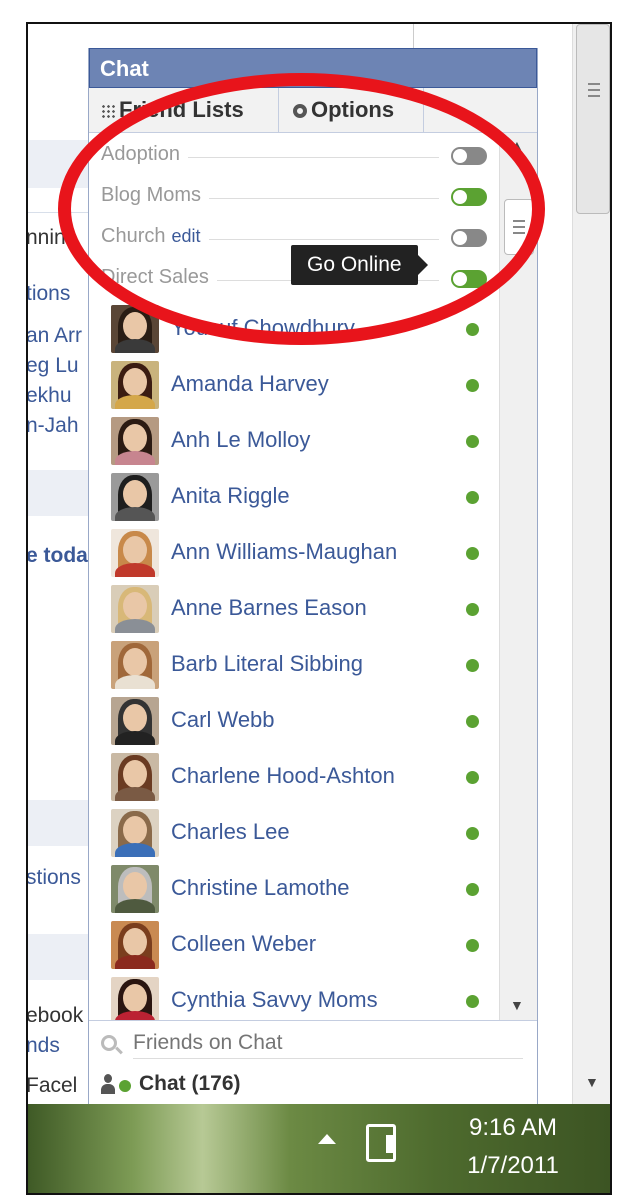  What do you see at coordinates (49, 294) in the screenshot?
I see `background-link: tions` at bounding box center [49, 294].